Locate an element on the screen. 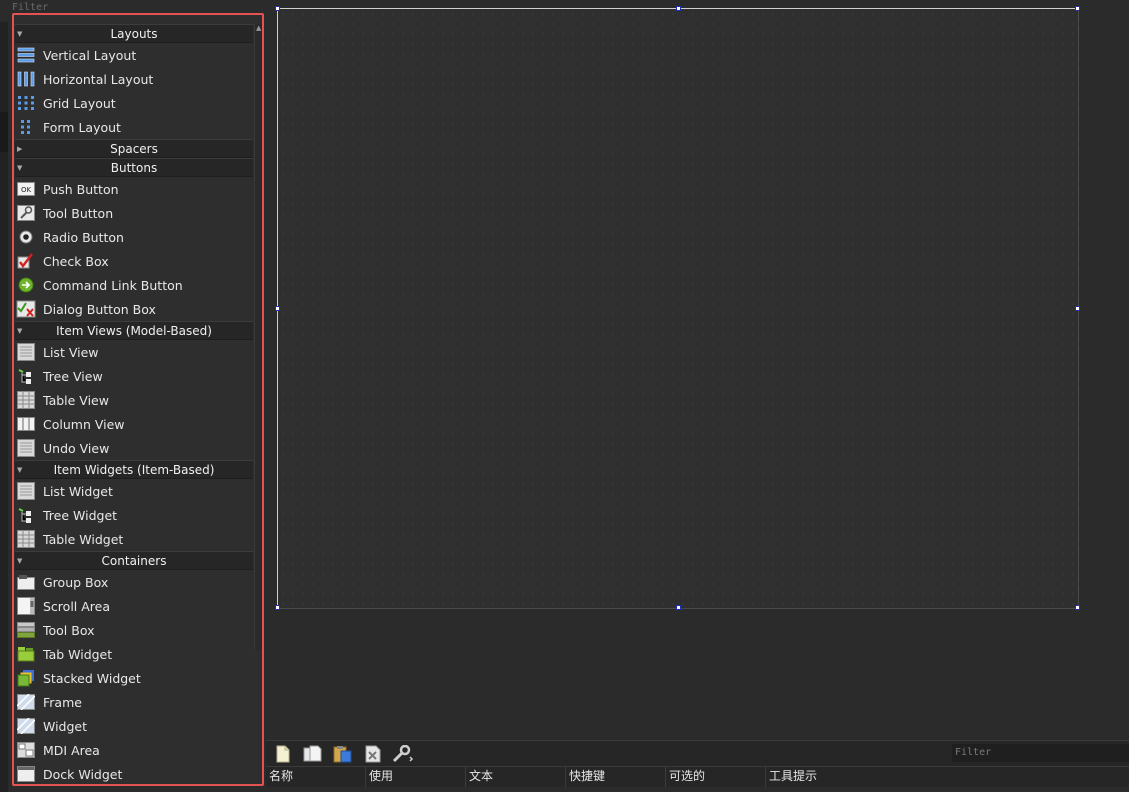 This screenshot has height=792, width=1129. widget-item-frame: Frame is located at coordinates (134, 702).